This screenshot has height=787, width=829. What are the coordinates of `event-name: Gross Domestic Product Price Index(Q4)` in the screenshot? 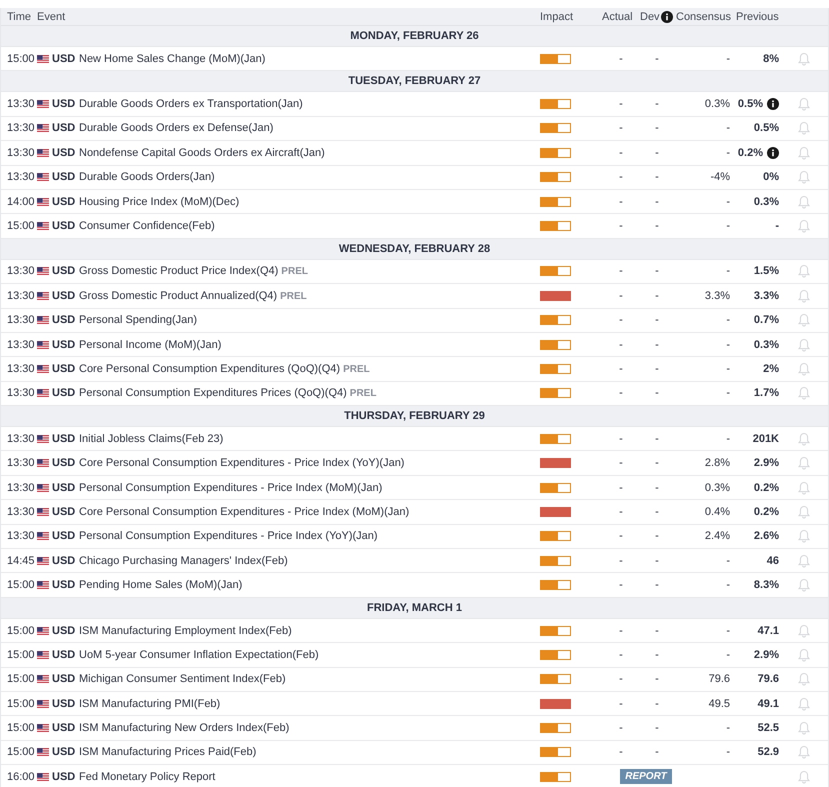 It's located at (178, 271).